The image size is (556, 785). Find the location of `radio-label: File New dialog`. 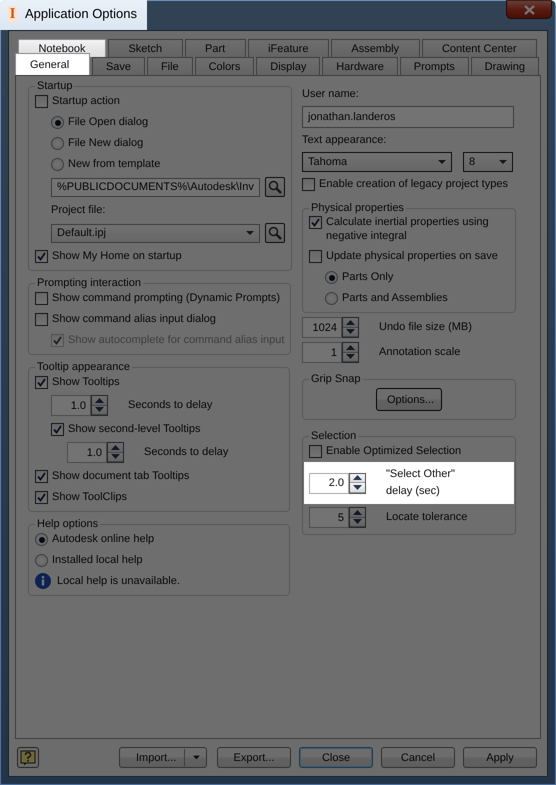

radio-label: File New dialog is located at coordinates (106, 143).